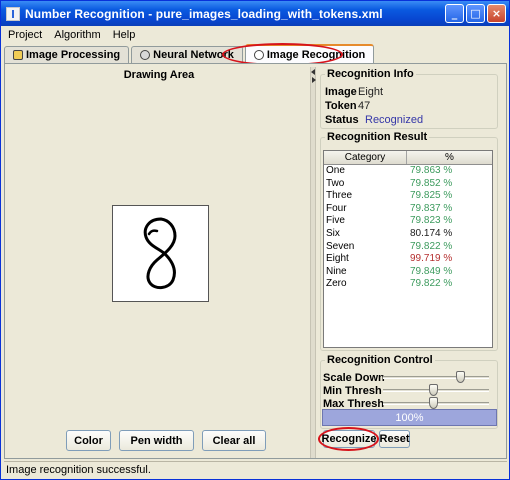  Describe the element at coordinates (408, 184) in the screenshot. I see `table-row: Two 79.852 %` at that location.